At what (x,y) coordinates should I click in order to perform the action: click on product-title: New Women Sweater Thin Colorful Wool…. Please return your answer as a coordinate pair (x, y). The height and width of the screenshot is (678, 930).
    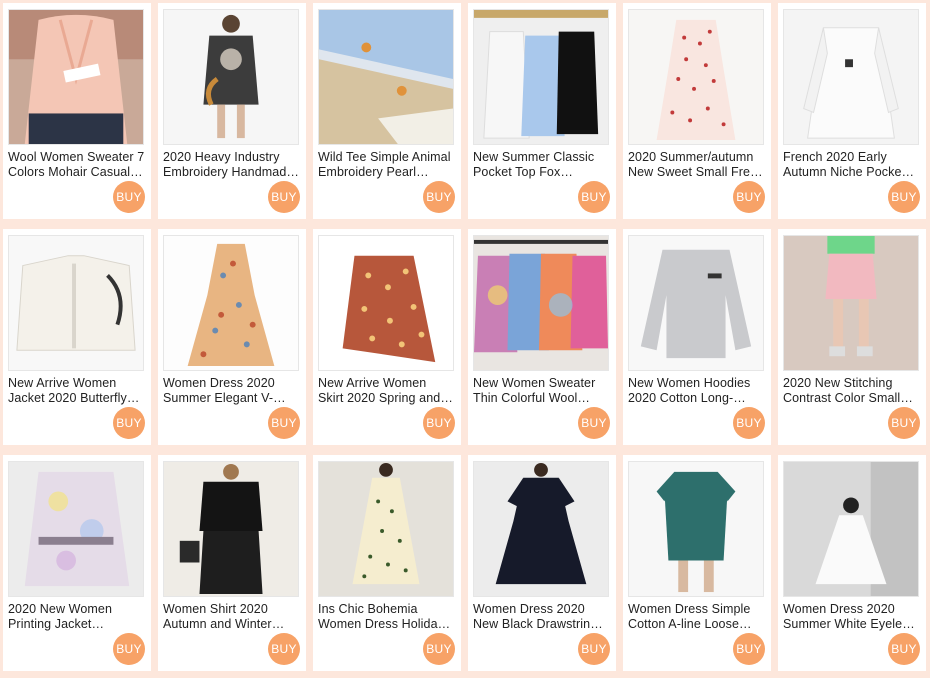
    Looking at the image, I should click on (542, 391).